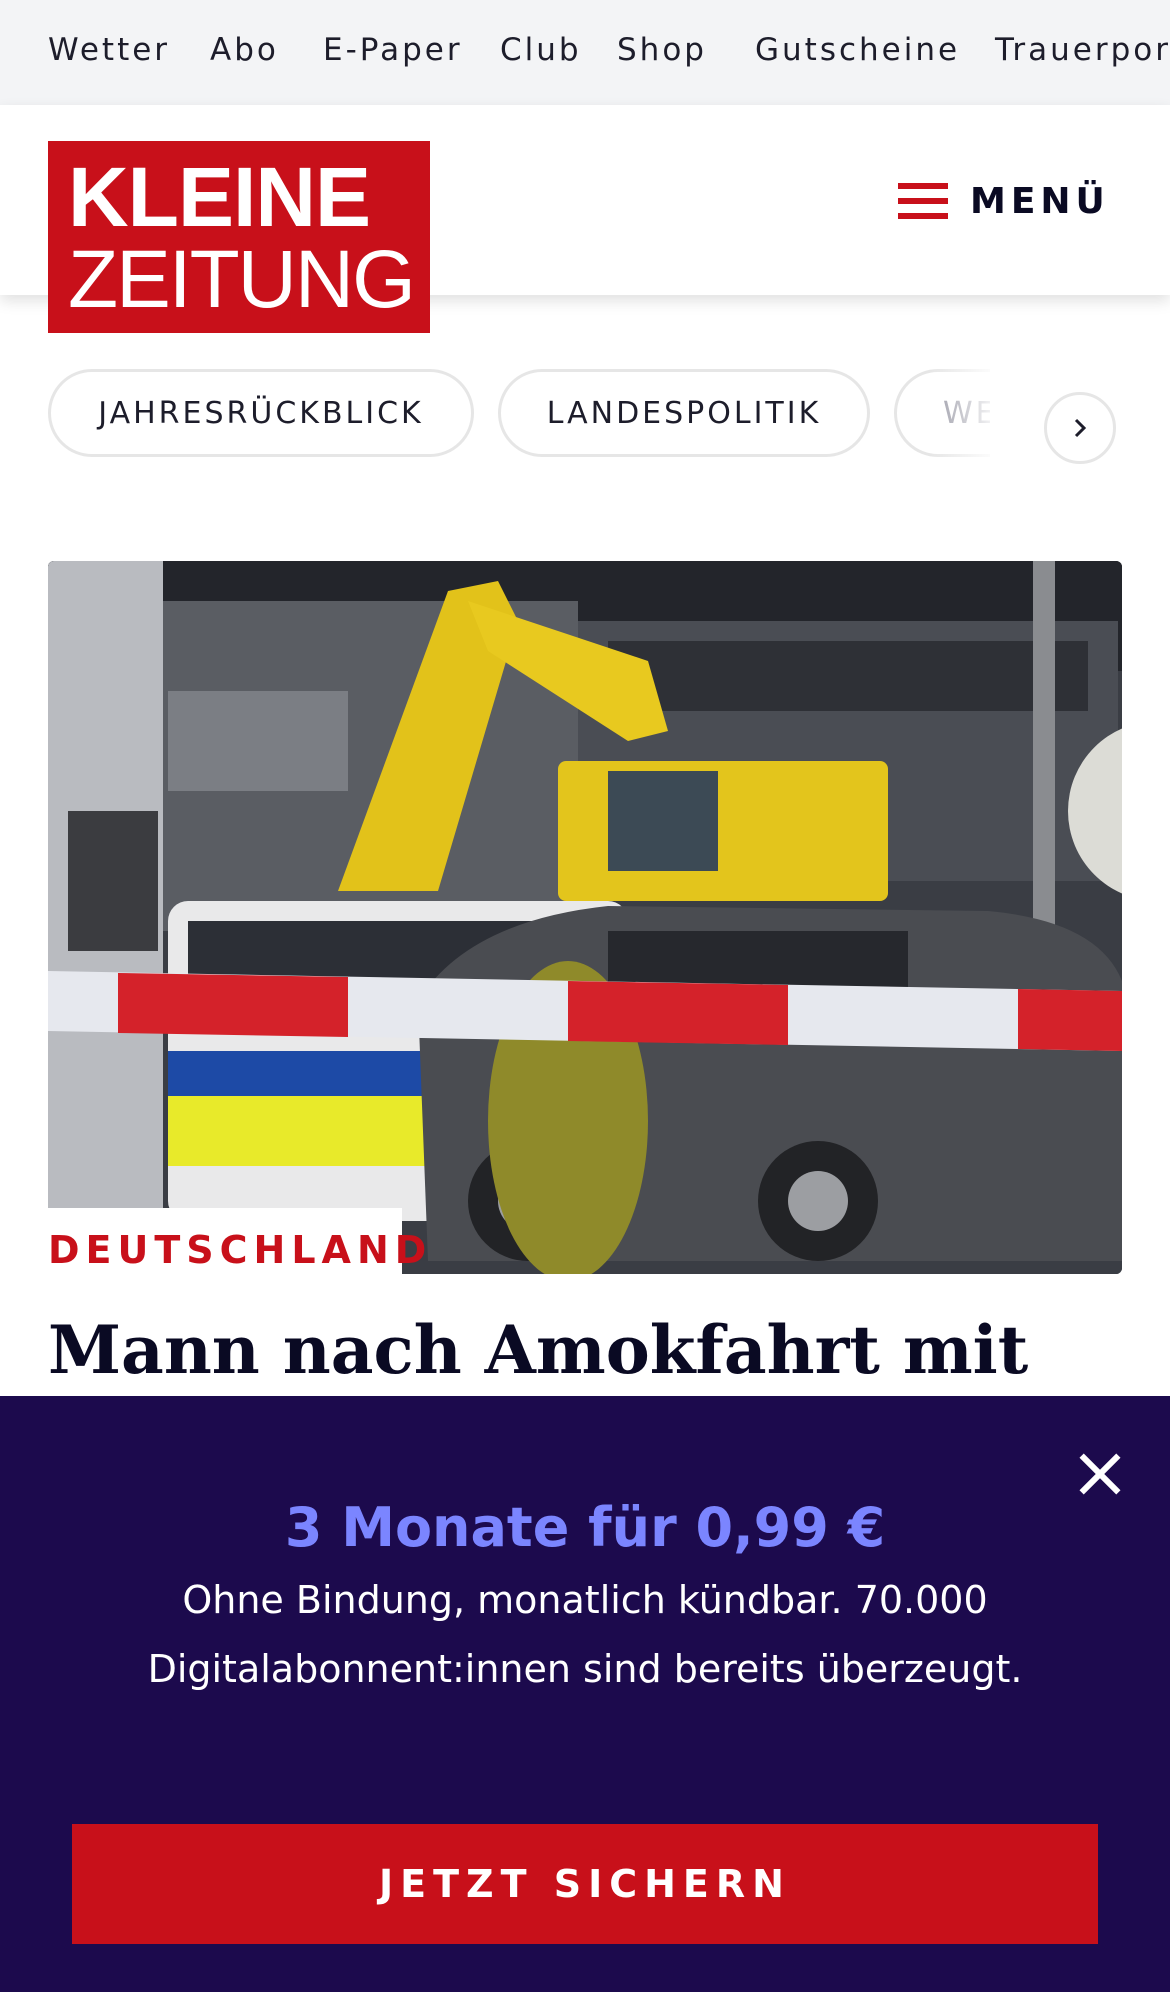 The image size is (1170, 1992). I want to click on menu-button: MENÜ, so click(1004, 201).